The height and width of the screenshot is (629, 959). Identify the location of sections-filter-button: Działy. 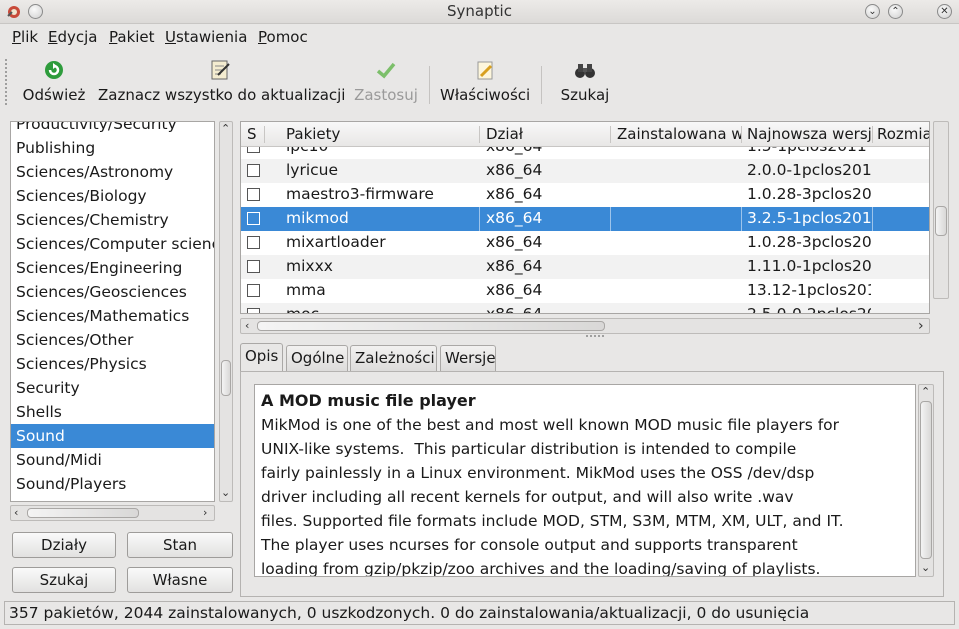
(64, 545).